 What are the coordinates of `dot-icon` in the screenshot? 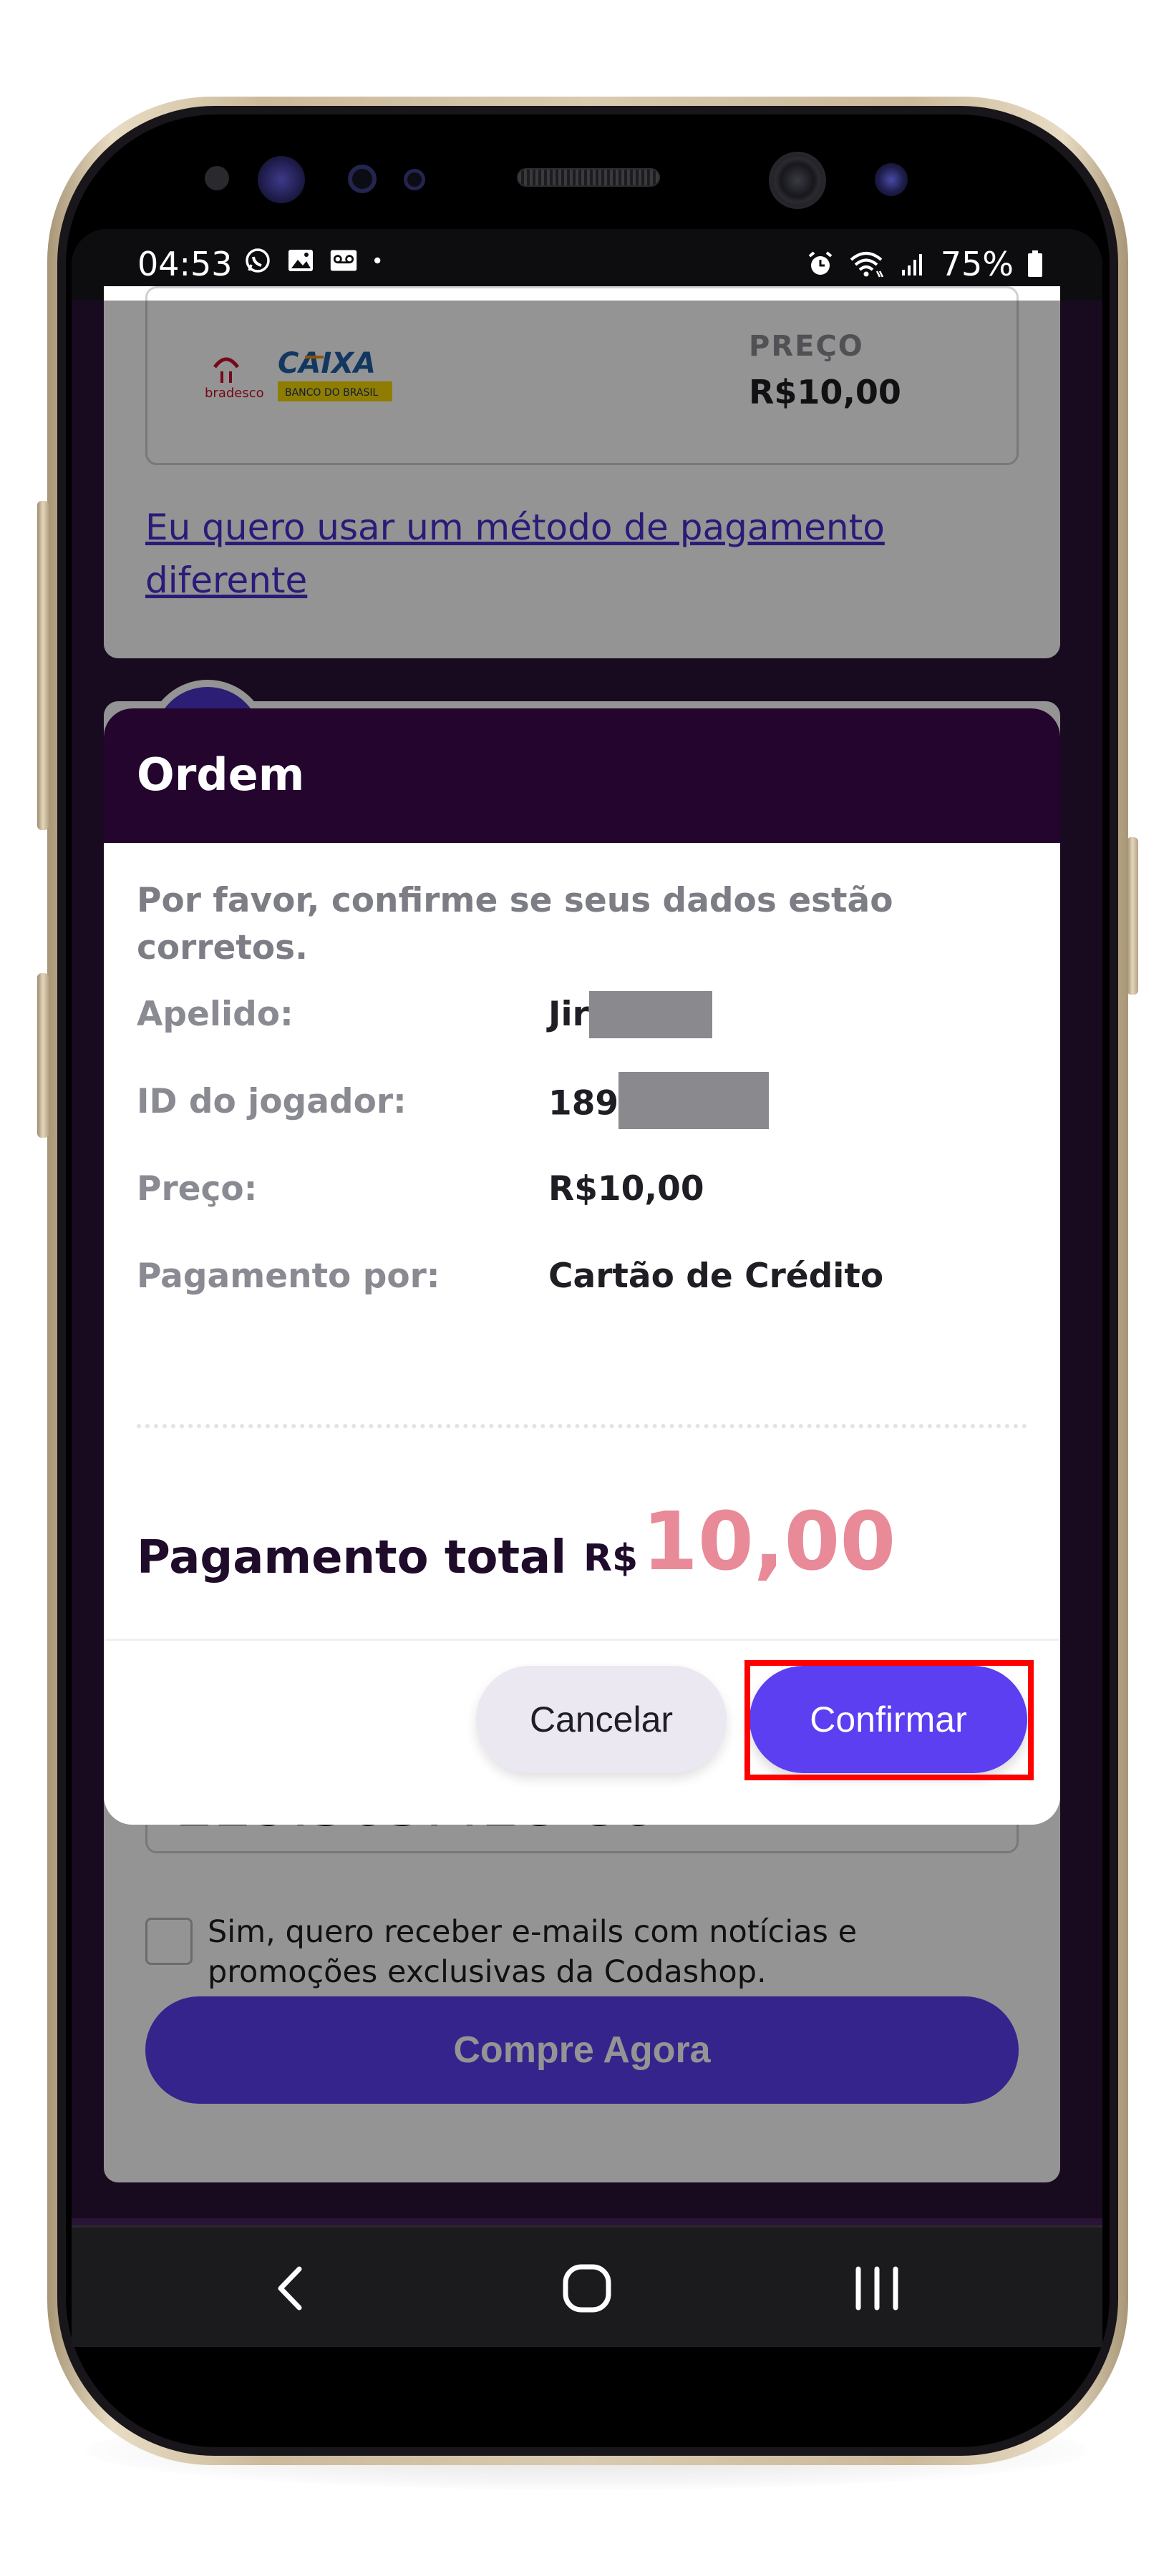 It's located at (377, 260).